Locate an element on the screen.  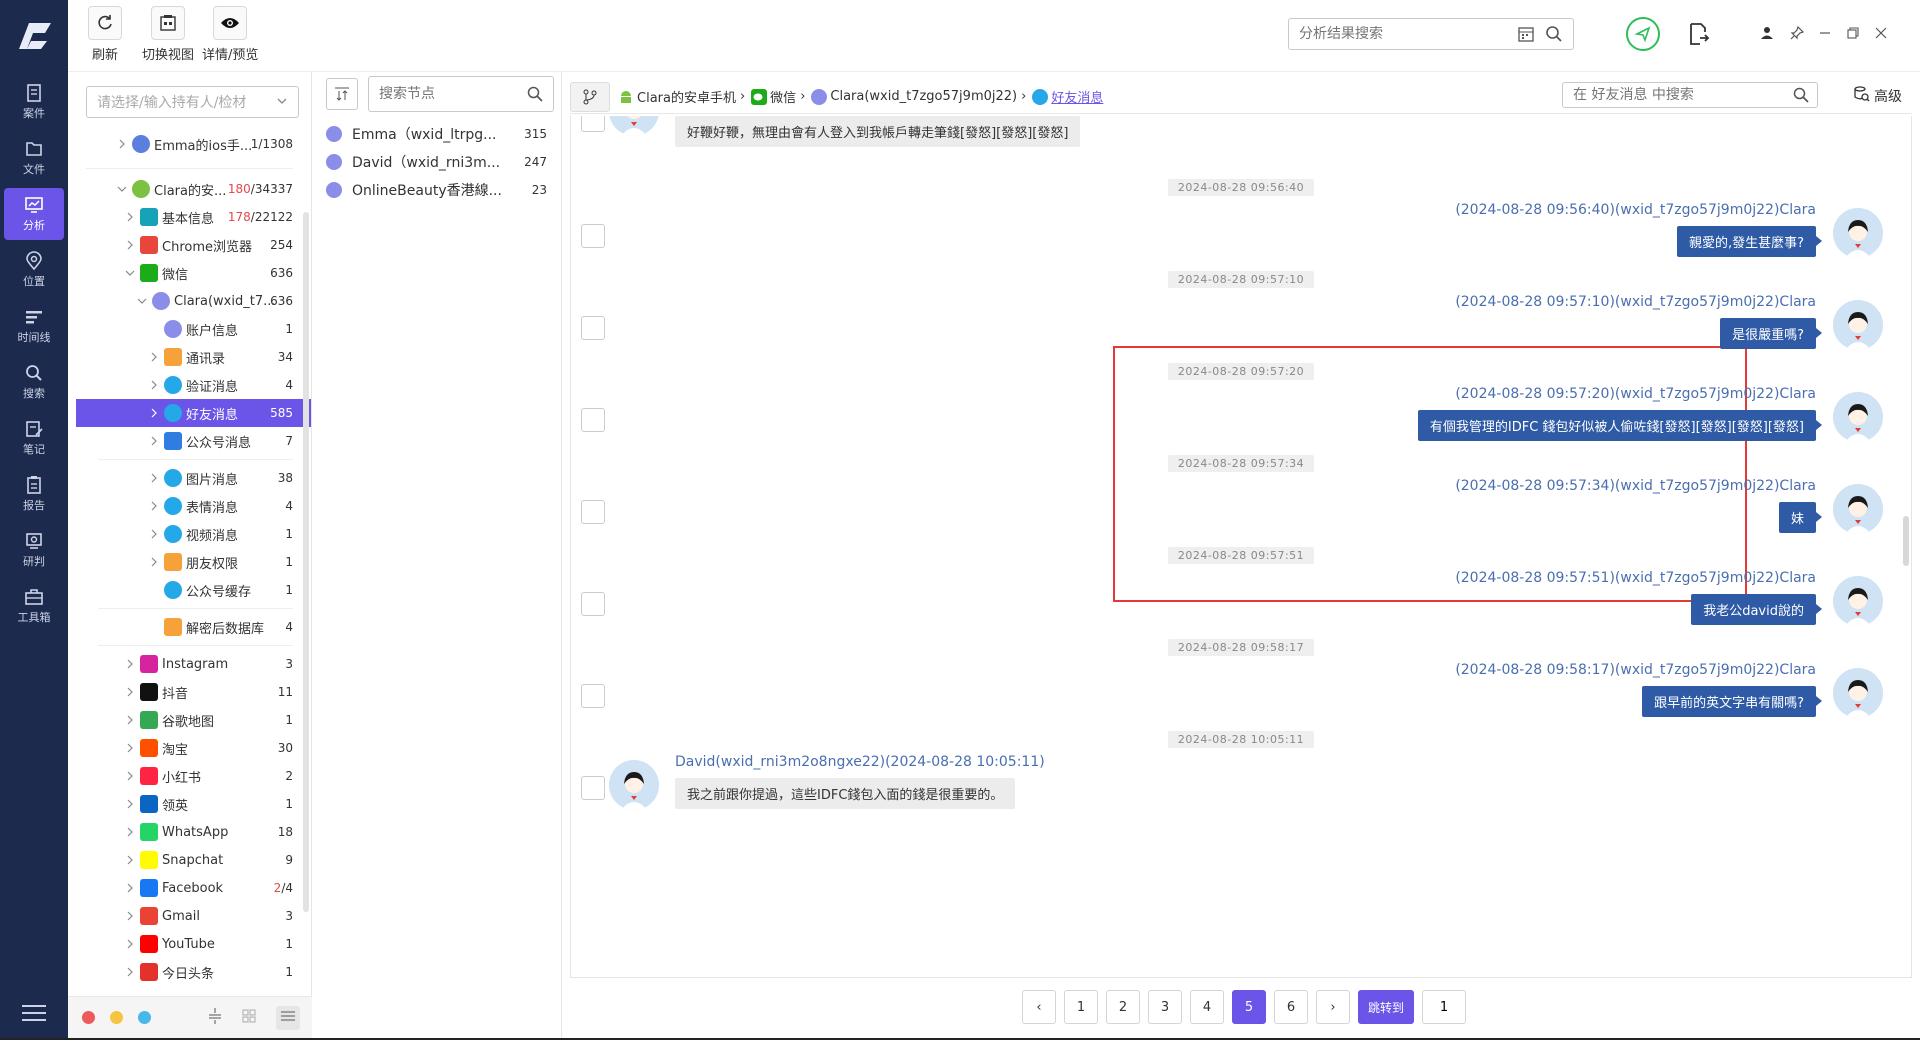
collapse-icon is located at coordinates (215, 1017).